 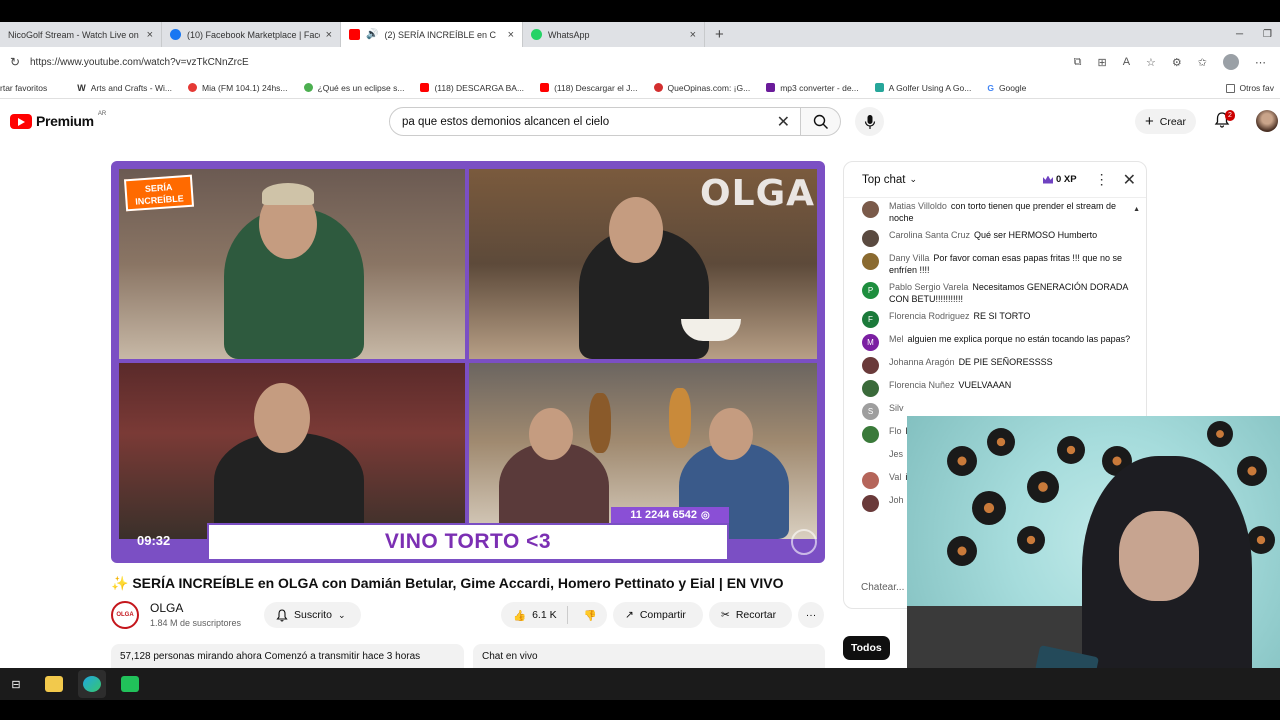 What do you see at coordinates (1260, 62) in the screenshot?
I see `menu-icon: ⋯` at bounding box center [1260, 62].